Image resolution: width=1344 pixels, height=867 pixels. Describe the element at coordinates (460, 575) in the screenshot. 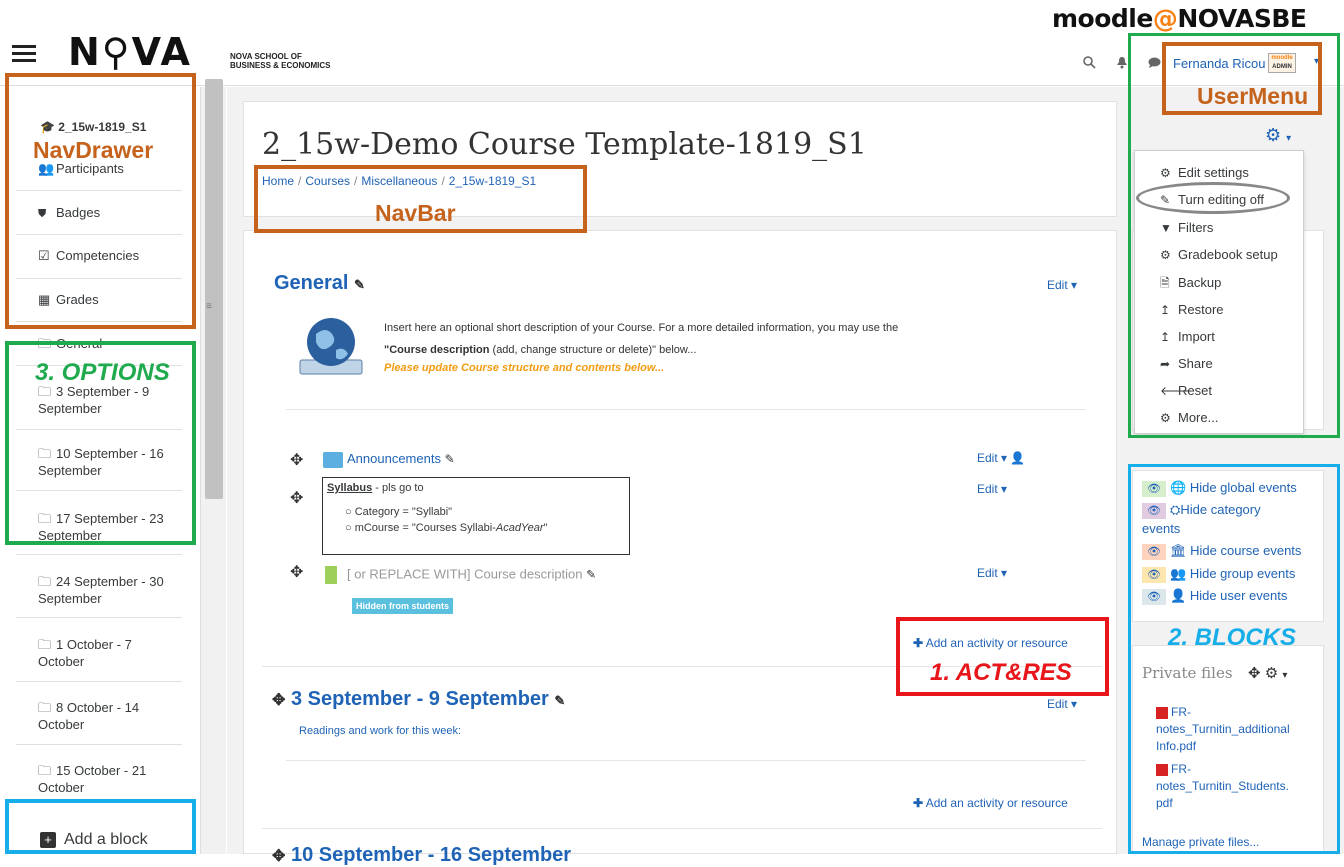

I see `activity-course-description: [ or REPLACE WITH] Course description ✎` at that location.